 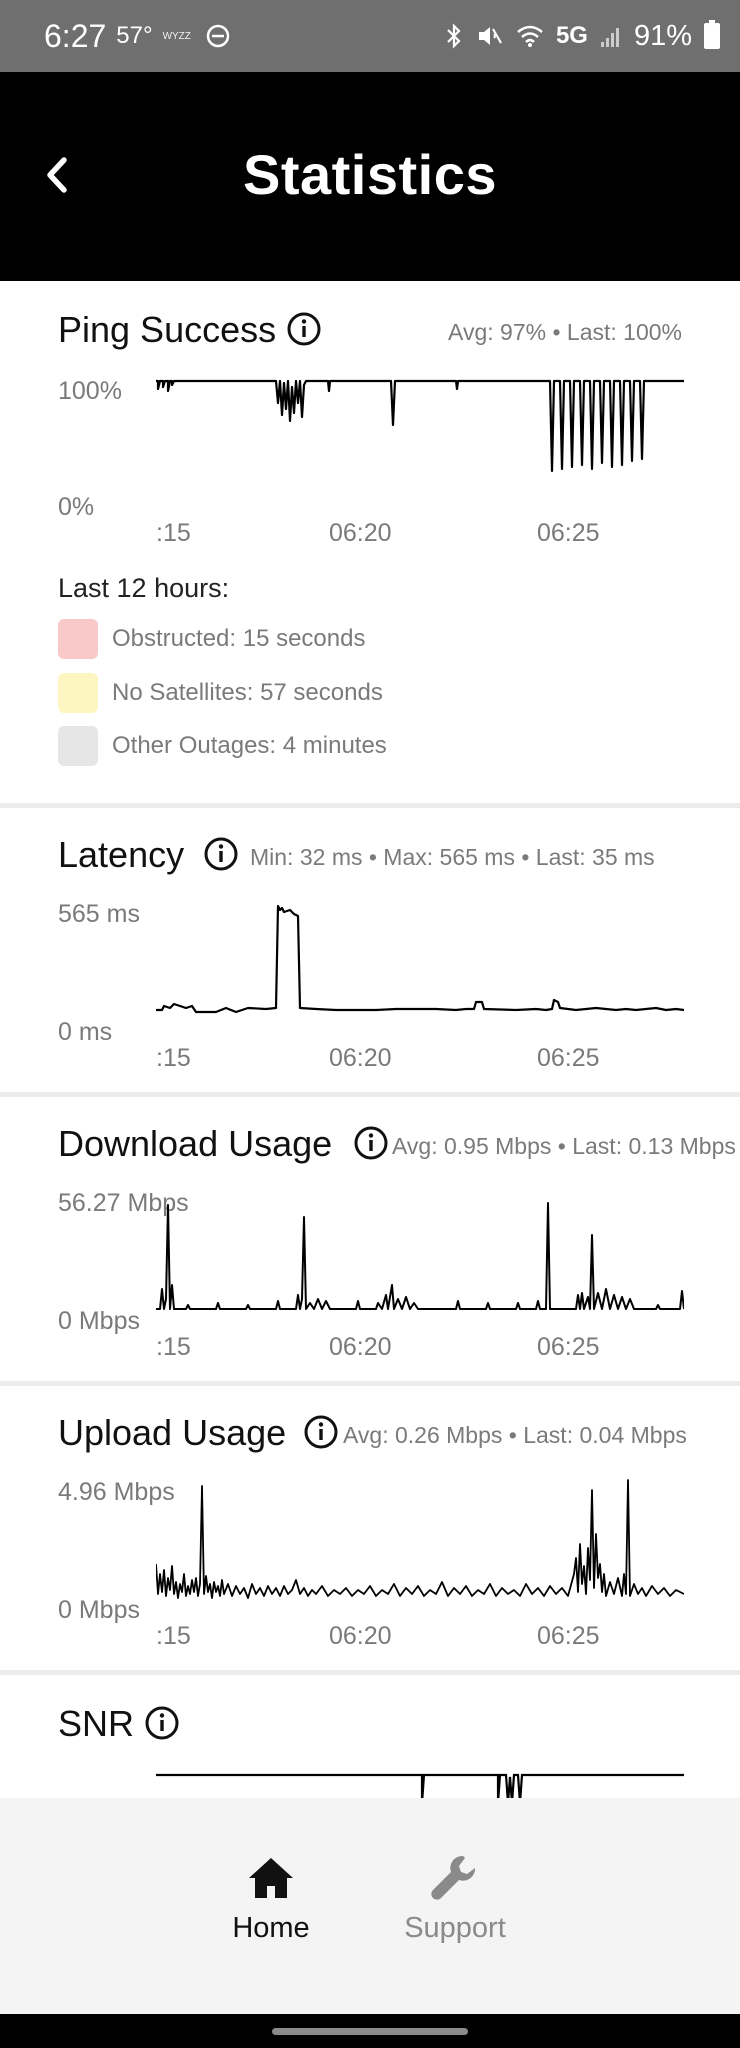 I want to click on bluetooth-icon, so click(x=454, y=36).